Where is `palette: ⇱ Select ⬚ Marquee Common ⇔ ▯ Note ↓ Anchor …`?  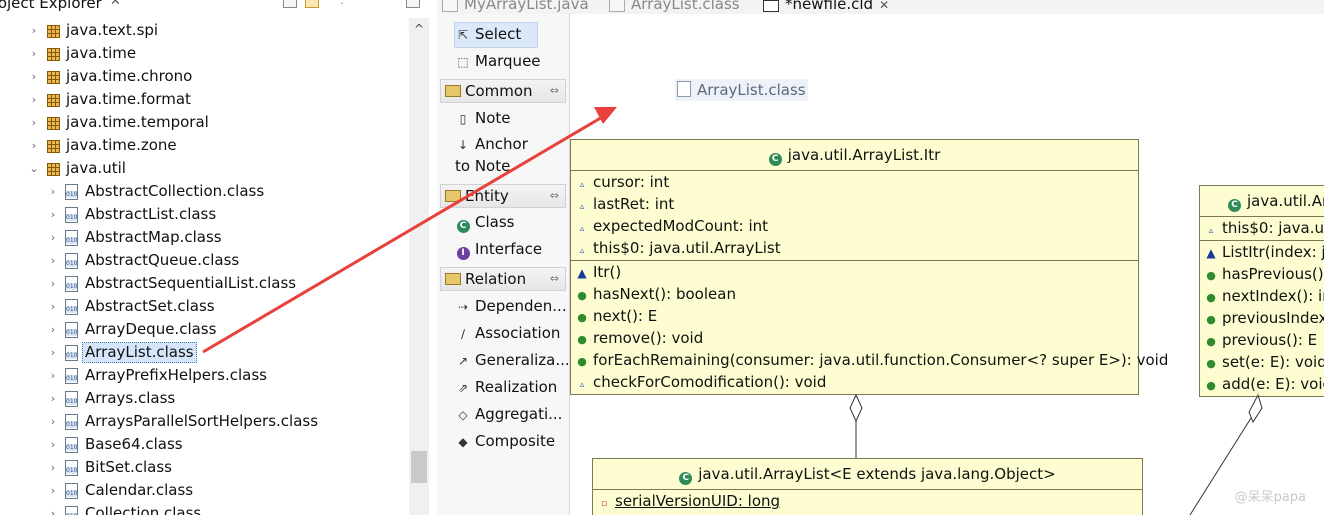
palette: ⇱ Select ⬚ Marquee Common ⇔ ▯ Note ↓ Anchor … is located at coordinates (503, 264).